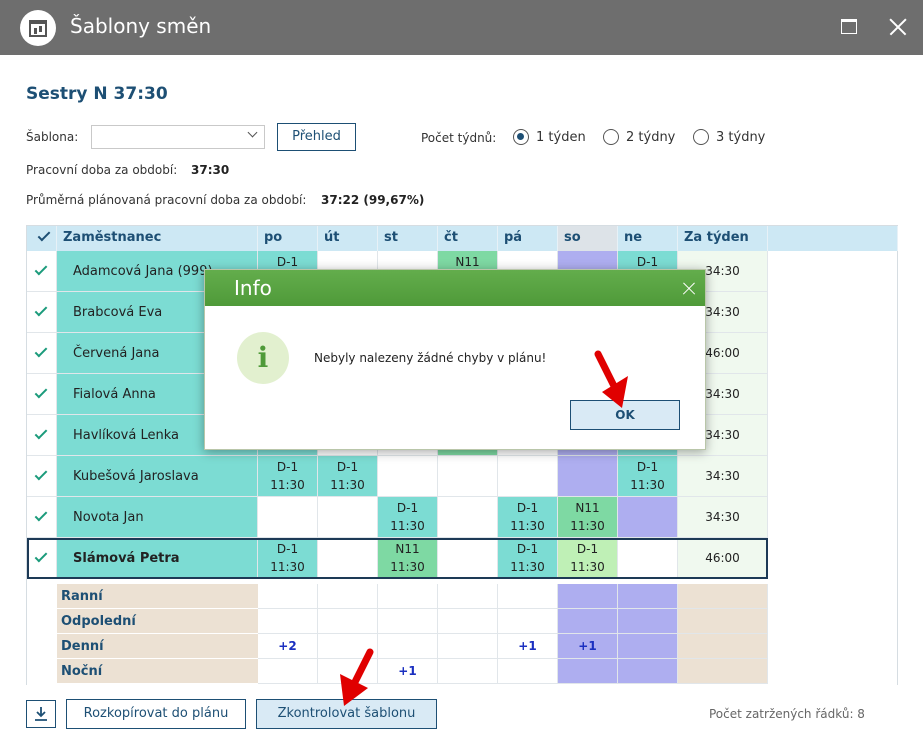 The width and height of the screenshot is (923, 750). Describe the element at coordinates (157, 517) in the screenshot. I see `employee-name: Novota Jan` at that location.